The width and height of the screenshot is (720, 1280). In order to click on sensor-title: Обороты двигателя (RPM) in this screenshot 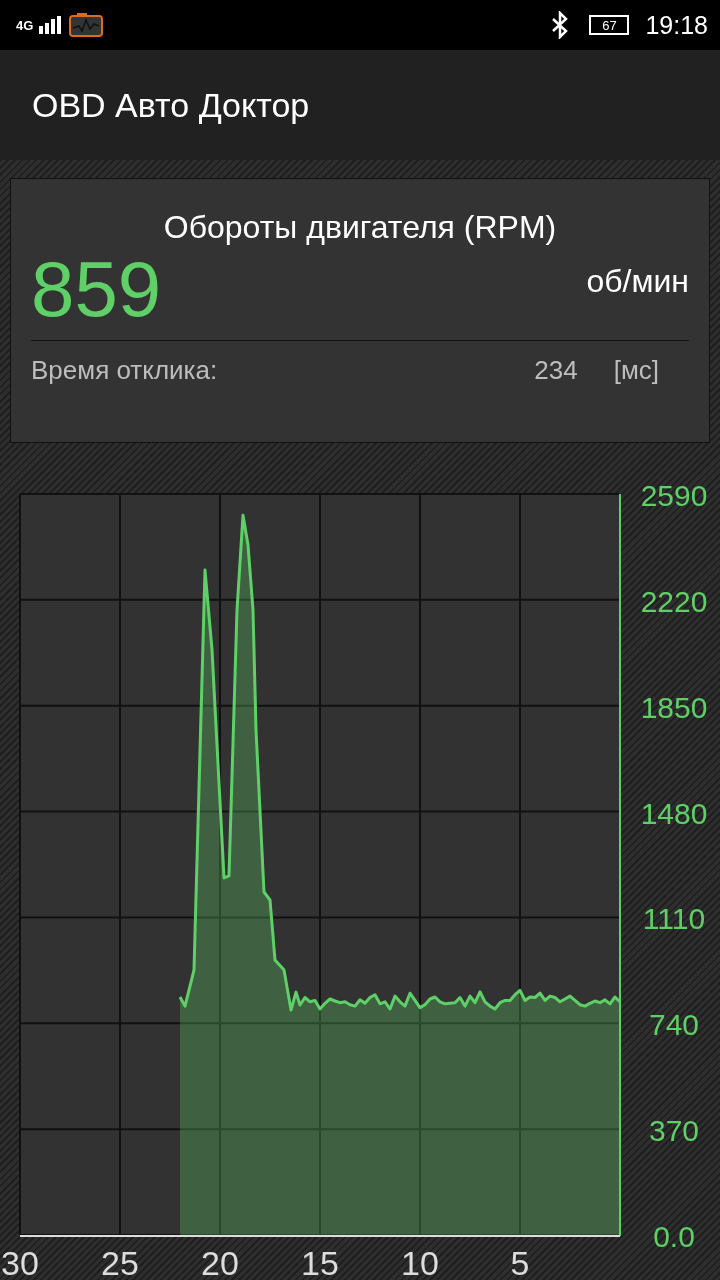, I will do `click(360, 227)`.